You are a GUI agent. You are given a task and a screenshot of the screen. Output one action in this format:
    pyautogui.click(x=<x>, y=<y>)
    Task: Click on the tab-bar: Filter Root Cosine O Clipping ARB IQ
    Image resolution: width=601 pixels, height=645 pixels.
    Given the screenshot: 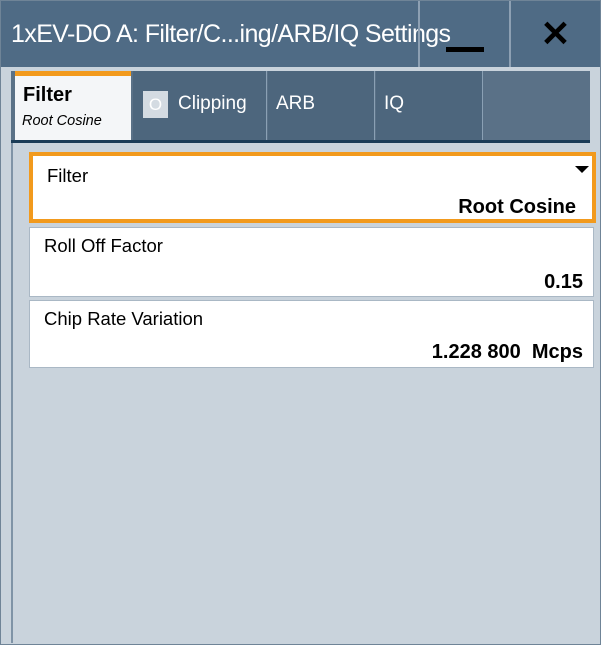 What is the action you would take?
    pyautogui.click(x=300, y=107)
    